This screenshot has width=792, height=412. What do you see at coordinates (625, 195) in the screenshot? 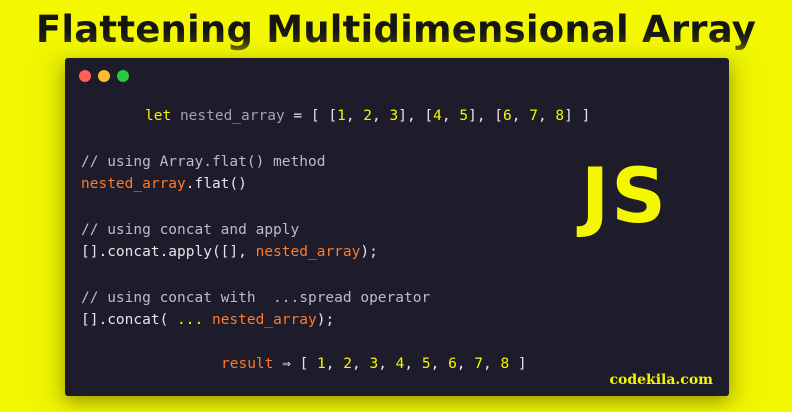
I see `js-logo: JS` at bounding box center [625, 195].